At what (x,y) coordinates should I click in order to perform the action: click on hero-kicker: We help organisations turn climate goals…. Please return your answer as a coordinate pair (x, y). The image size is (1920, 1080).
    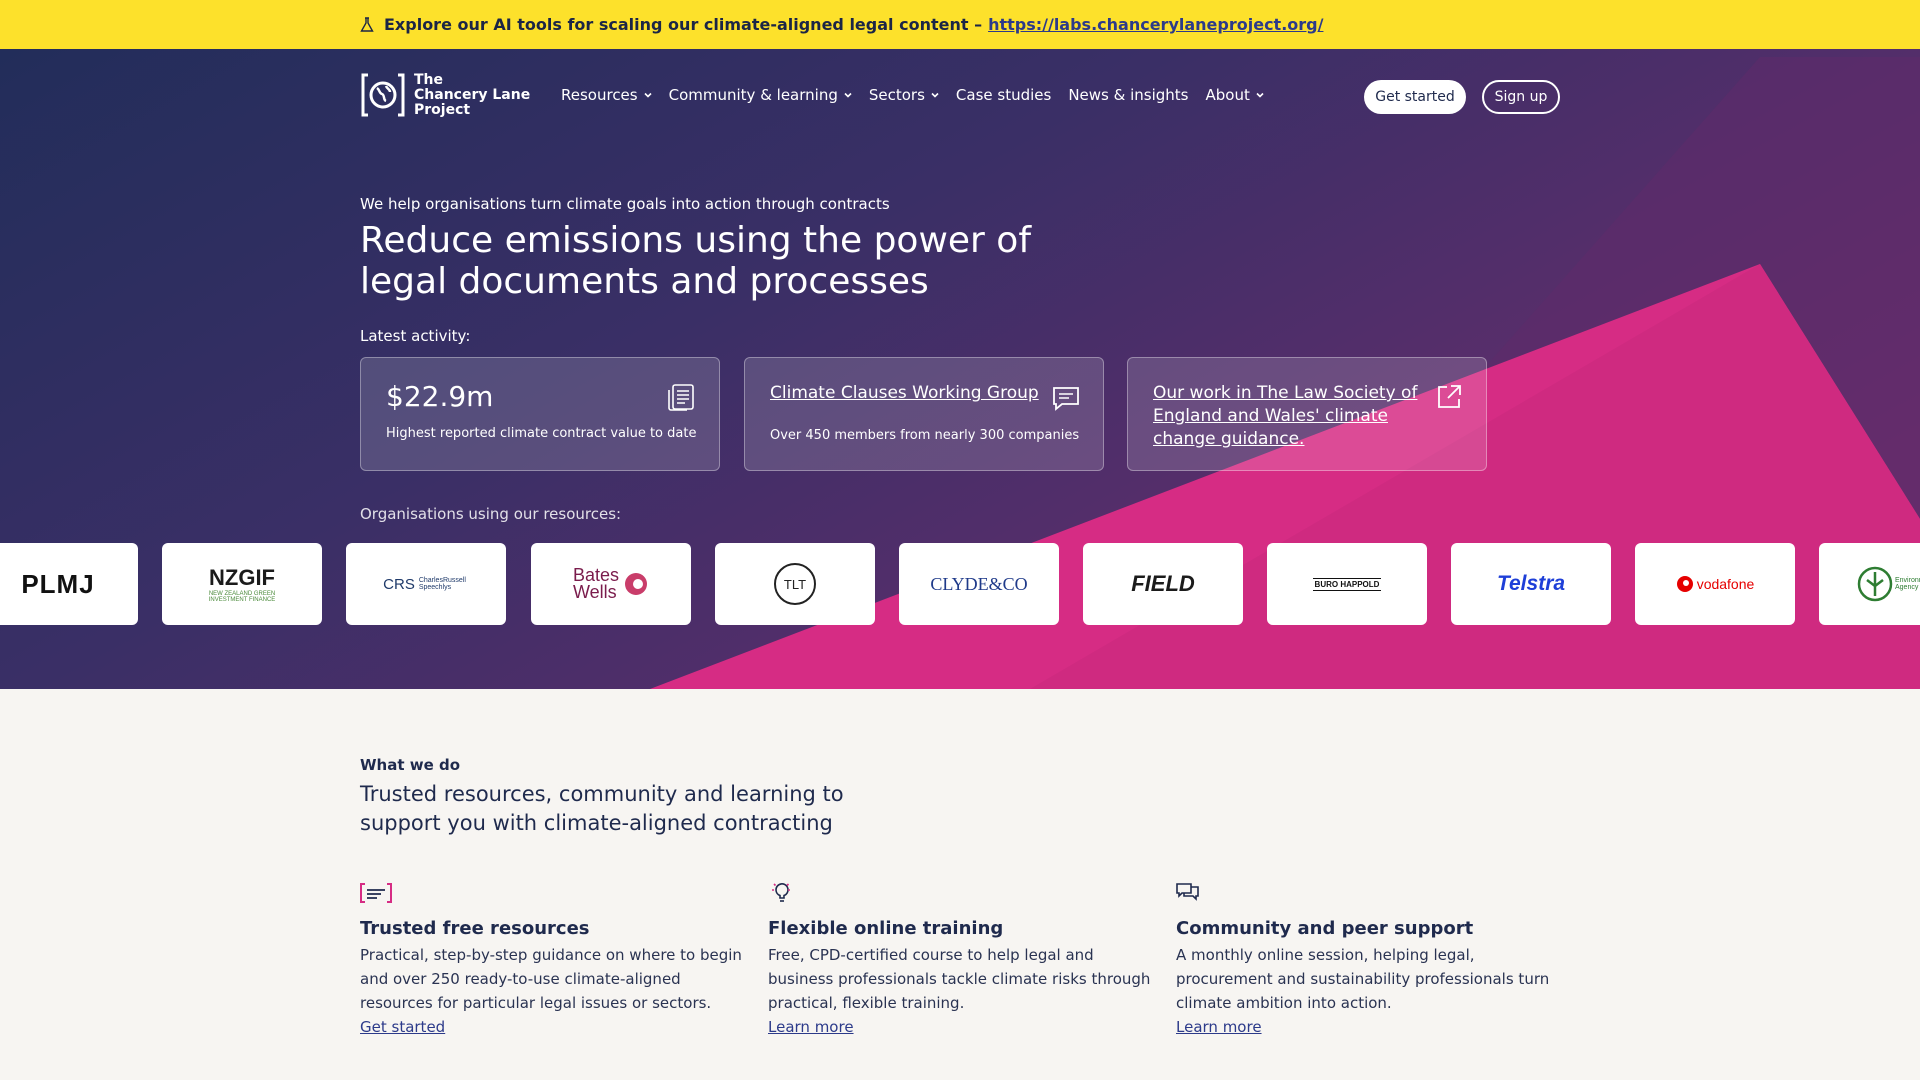
    Looking at the image, I should click on (625, 204).